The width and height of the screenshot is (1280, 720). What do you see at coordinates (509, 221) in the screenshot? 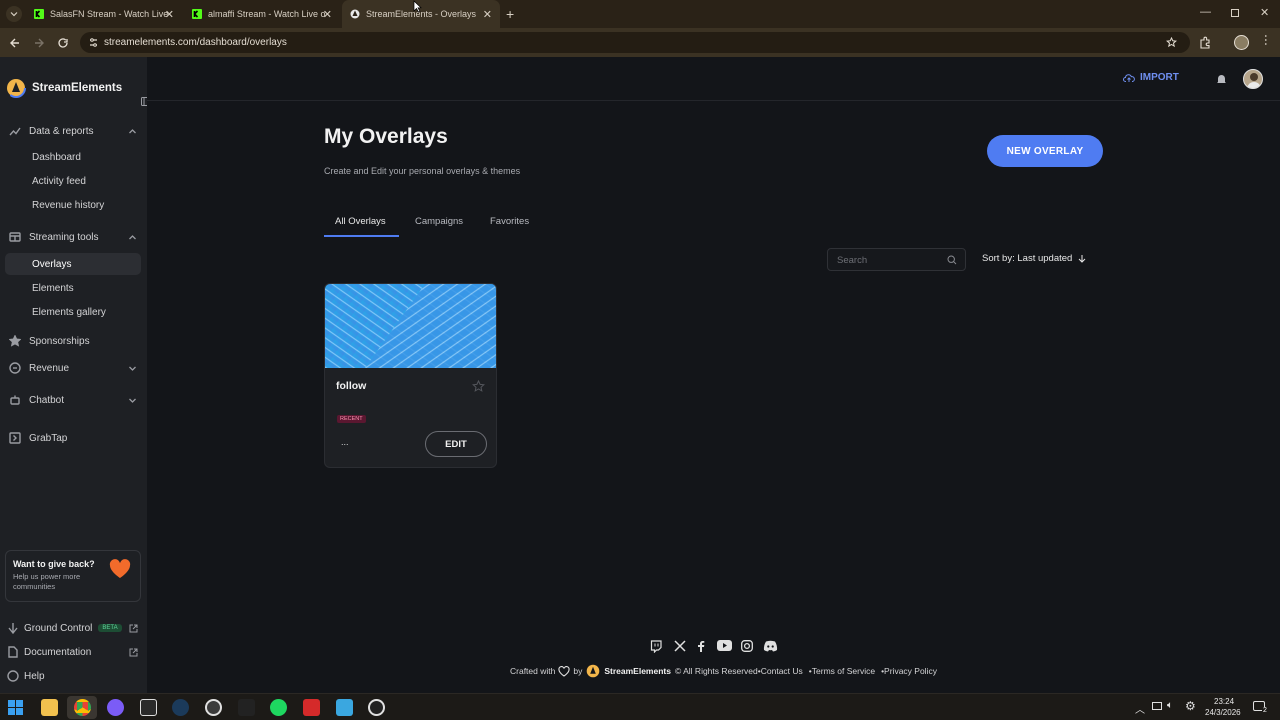
I see `tab-favorites: Favorites` at bounding box center [509, 221].